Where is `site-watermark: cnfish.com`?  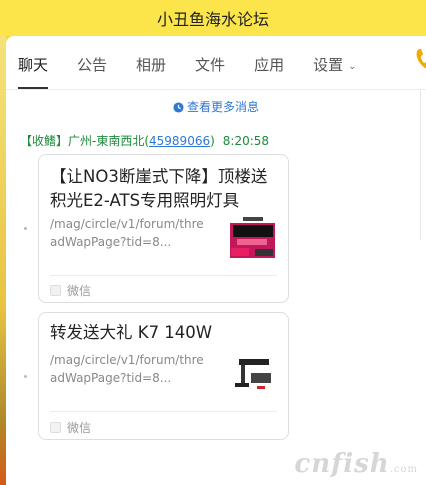 site-watermark: cnfish.com is located at coordinates (356, 464).